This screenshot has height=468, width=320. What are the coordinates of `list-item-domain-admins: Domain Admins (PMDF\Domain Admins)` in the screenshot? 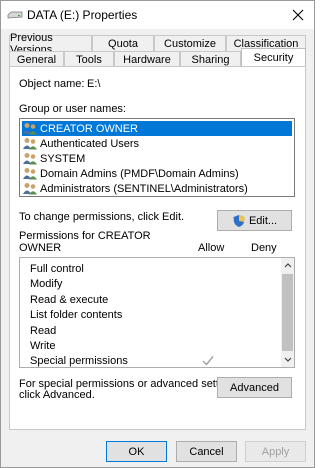 It's located at (157, 173).